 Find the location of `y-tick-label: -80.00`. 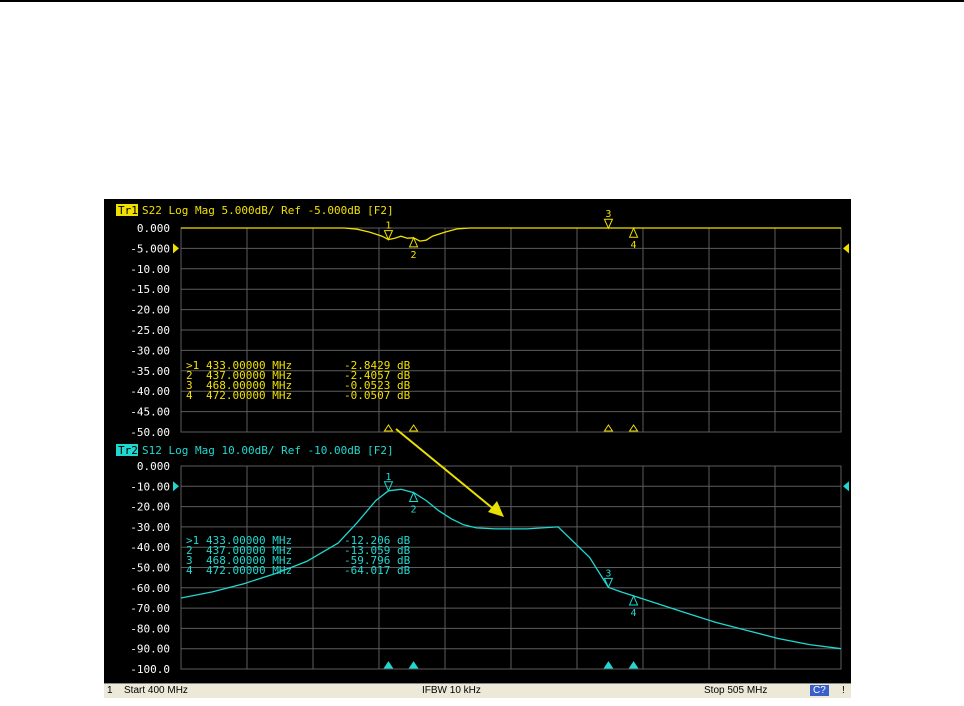

y-tick-label: -80.00 is located at coordinates (150, 628).